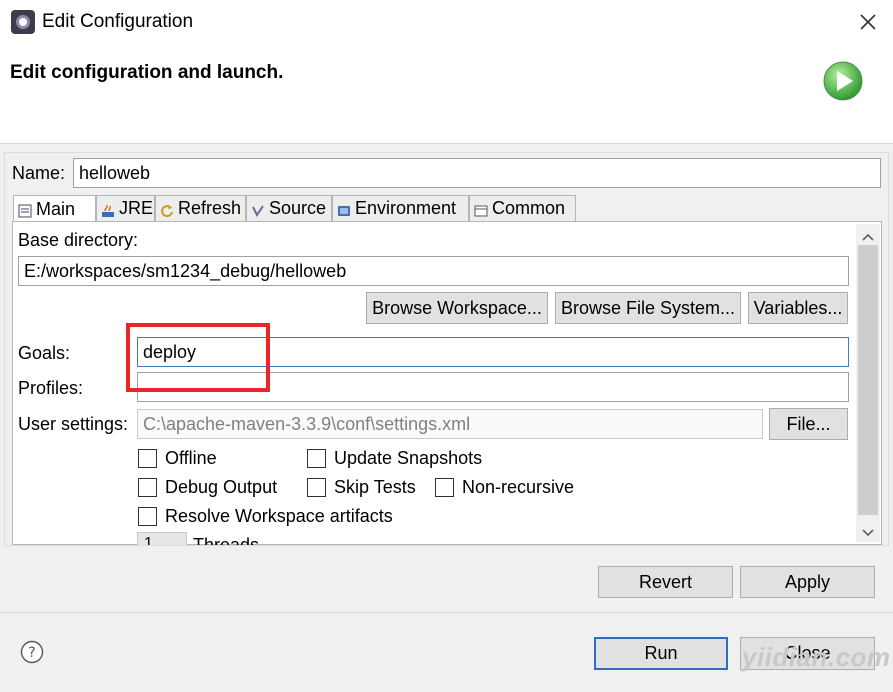  What do you see at coordinates (375, 487) in the screenshot?
I see `skip-tests-label: Skip Tests` at bounding box center [375, 487].